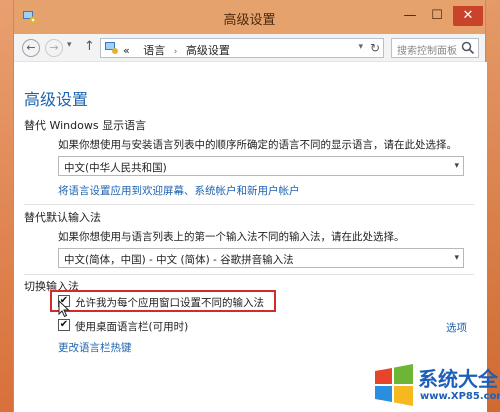 This screenshot has width=500, height=412. I want to click on desktop-background-right, so click(493, 206).